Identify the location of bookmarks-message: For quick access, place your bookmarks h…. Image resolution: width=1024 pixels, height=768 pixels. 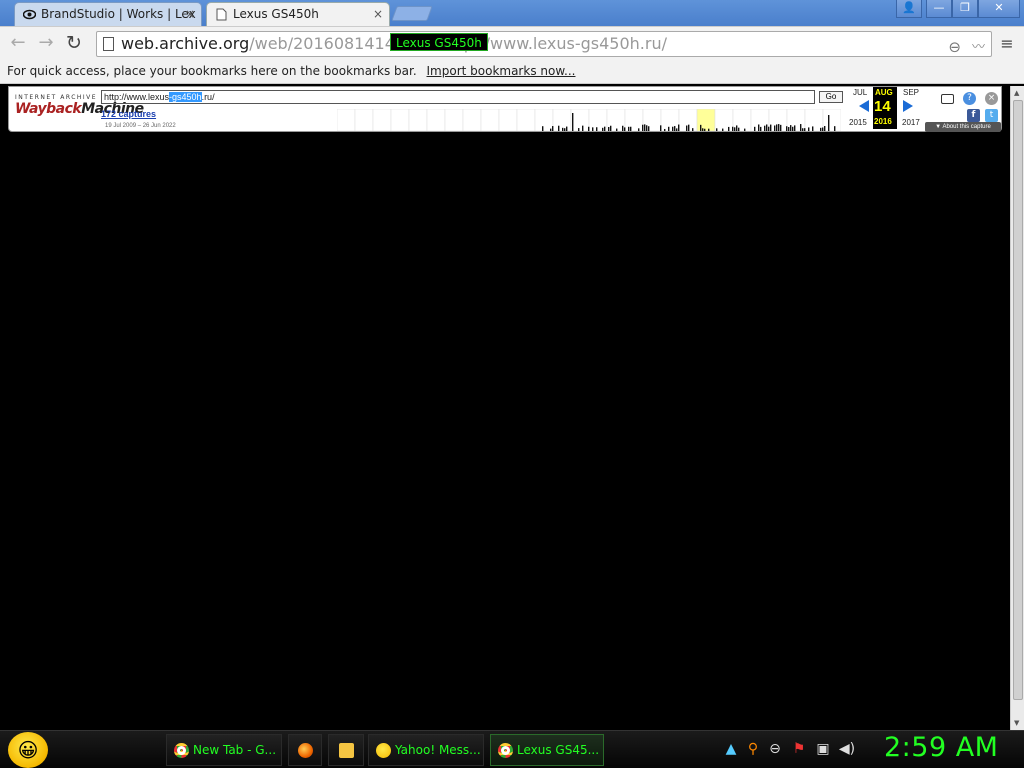
(212, 71).